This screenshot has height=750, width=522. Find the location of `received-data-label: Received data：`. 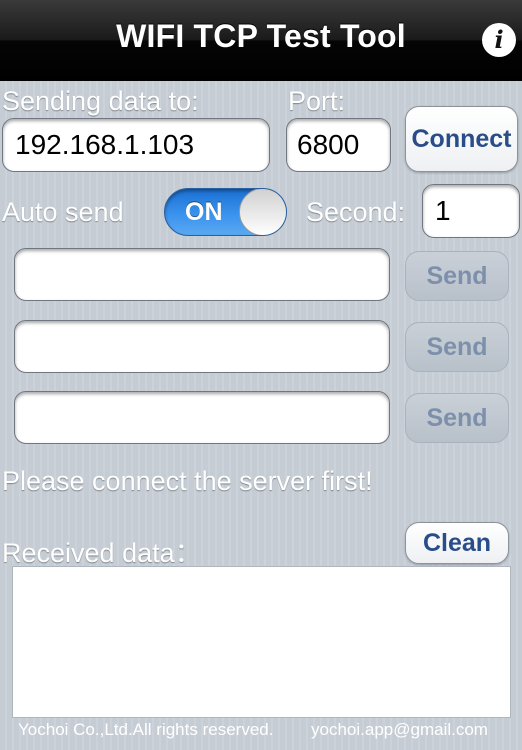

received-data-label: Received data： is located at coordinates (102, 553).